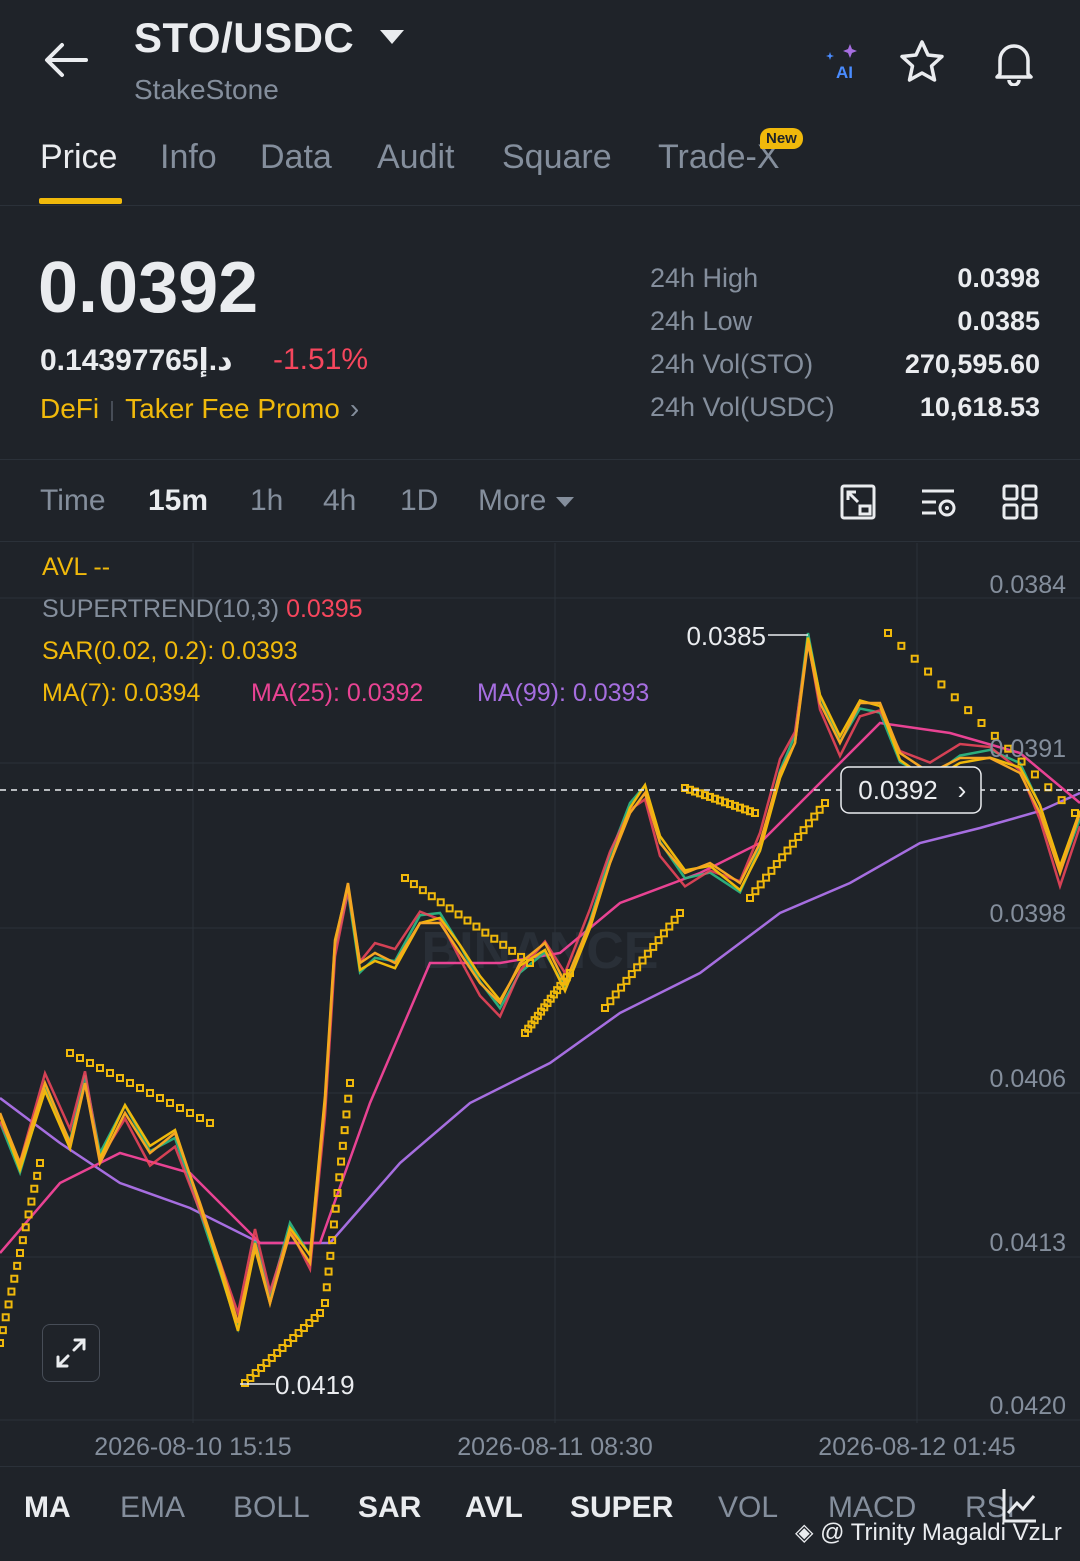 The width and height of the screenshot is (1080, 1561). What do you see at coordinates (337, 693) in the screenshot?
I see `indicator-ma25: MA(25): 0.0392` at bounding box center [337, 693].